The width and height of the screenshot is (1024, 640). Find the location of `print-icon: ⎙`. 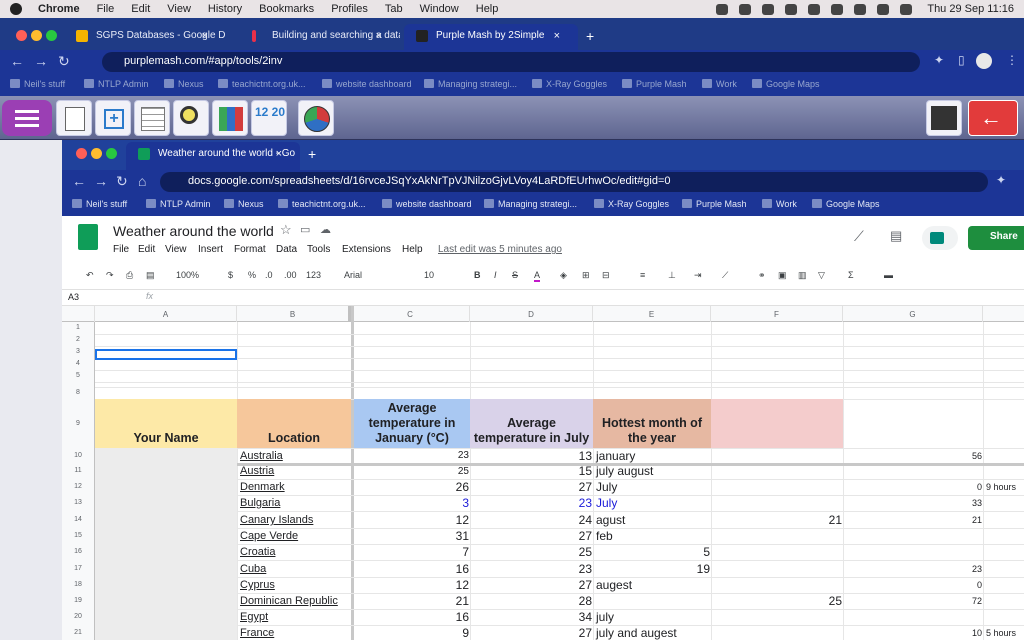

print-icon: ⎙ is located at coordinates (129, 275).